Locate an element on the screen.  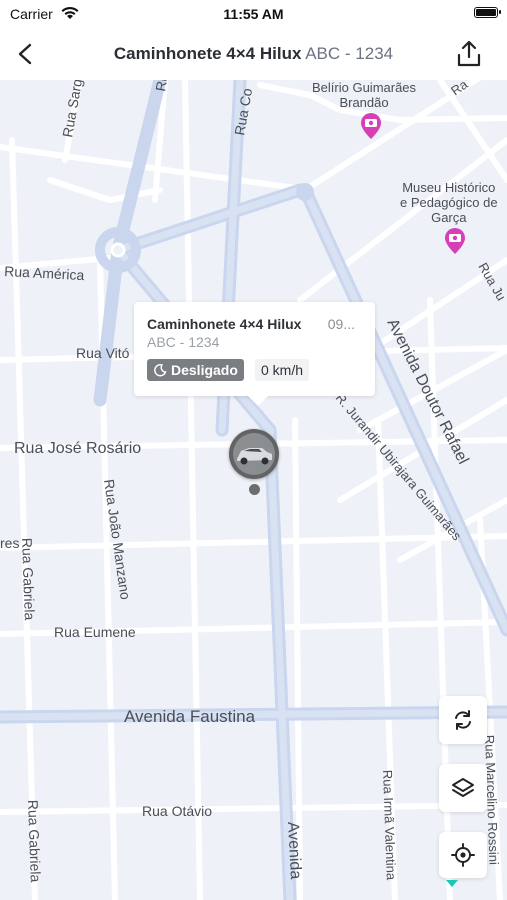
battery-icon is located at coordinates (487, 12).